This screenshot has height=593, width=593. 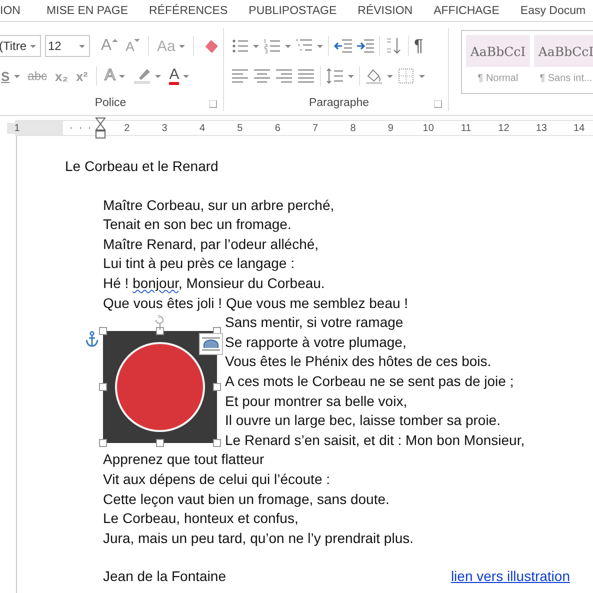 I want to click on ruler-number: 11, so click(x=466, y=128).